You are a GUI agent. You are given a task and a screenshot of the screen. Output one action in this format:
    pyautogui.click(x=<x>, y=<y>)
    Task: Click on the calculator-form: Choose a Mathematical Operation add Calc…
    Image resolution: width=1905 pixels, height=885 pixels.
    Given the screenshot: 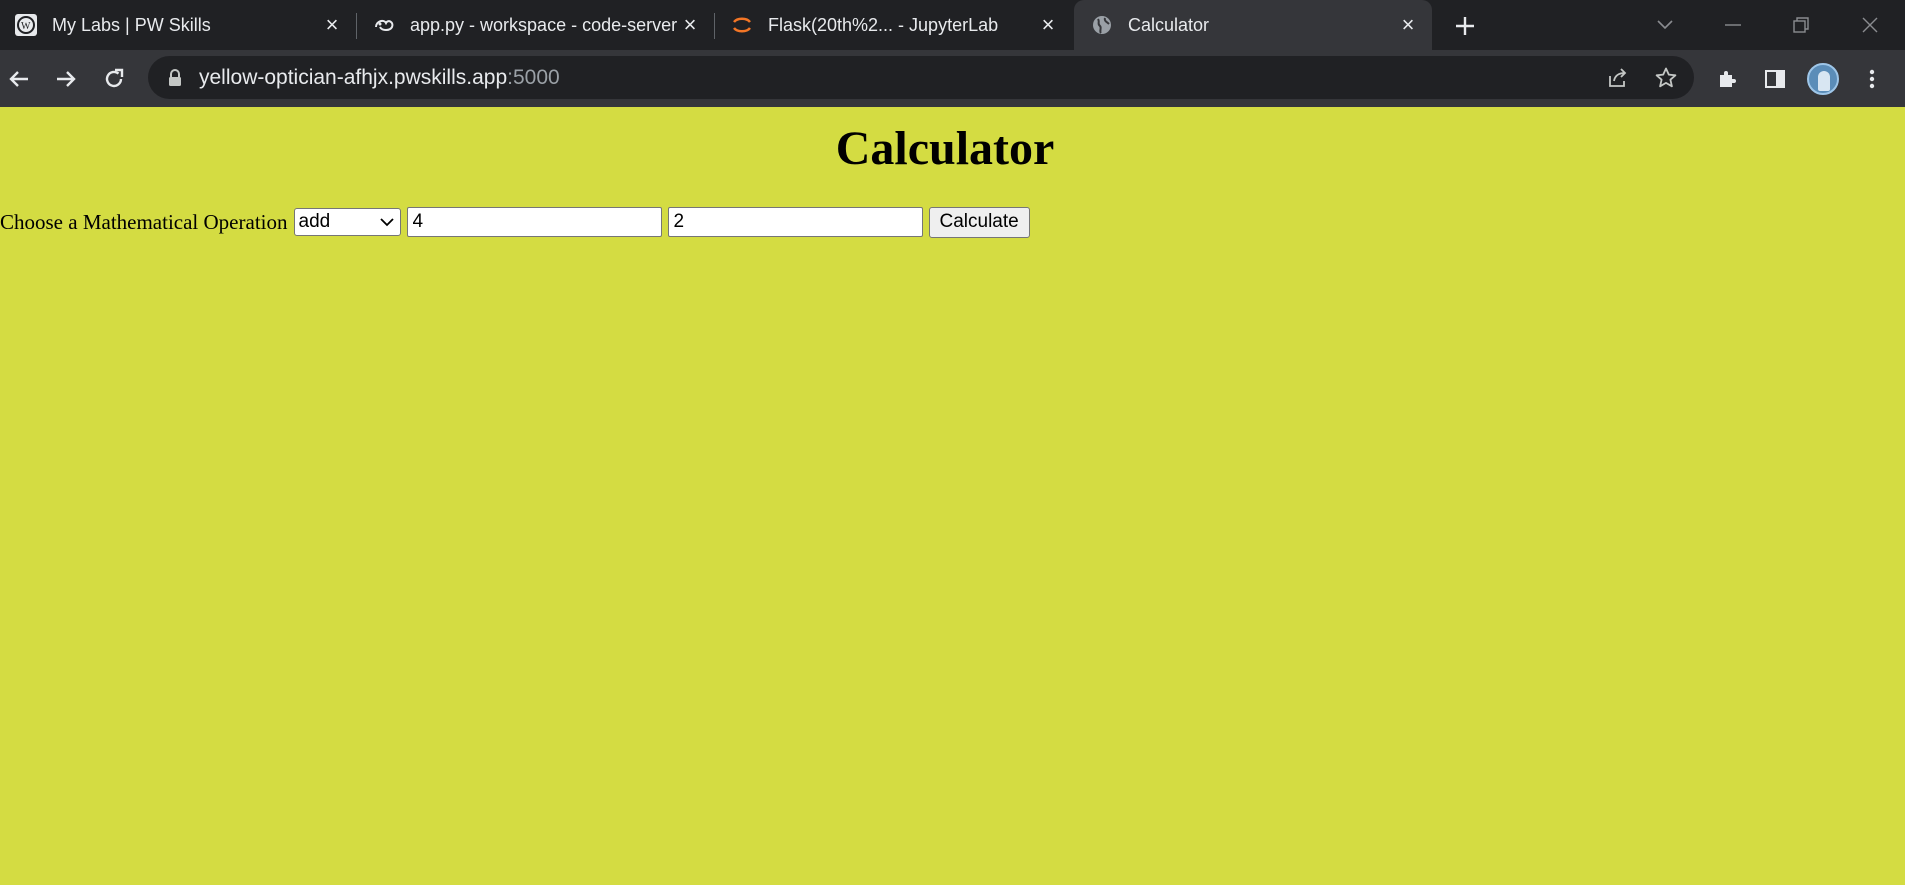 What is the action you would take?
    pyautogui.click(x=515, y=222)
    